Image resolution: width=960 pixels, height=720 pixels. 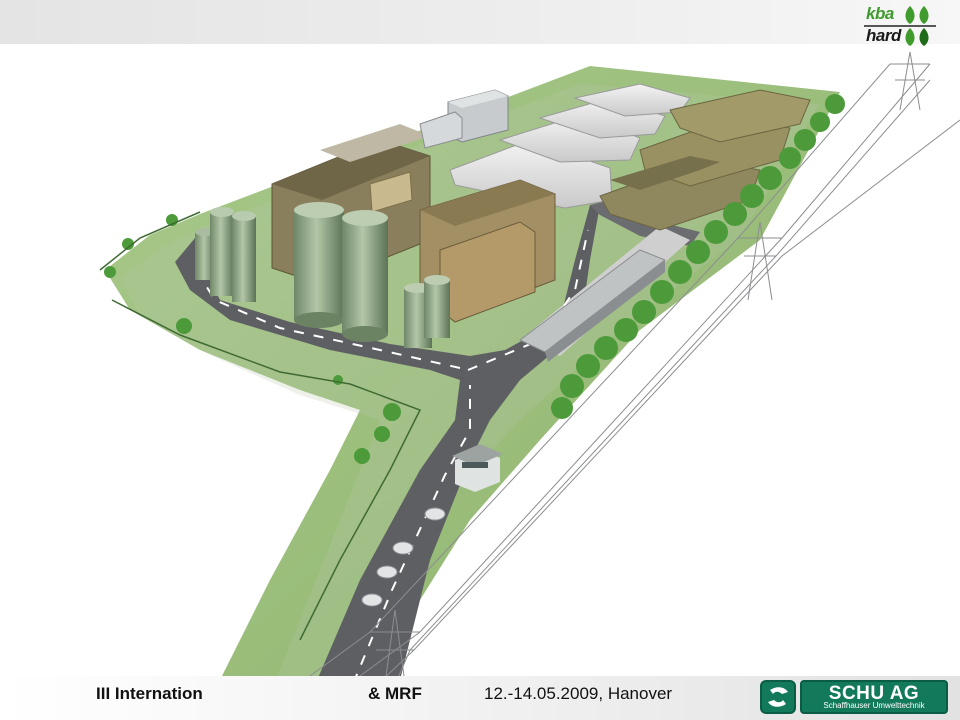 What do you see at coordinates (910, 26) in the screenshot?
I see `kba-hard-logo: kba hard` at bounding box center [910, 26].